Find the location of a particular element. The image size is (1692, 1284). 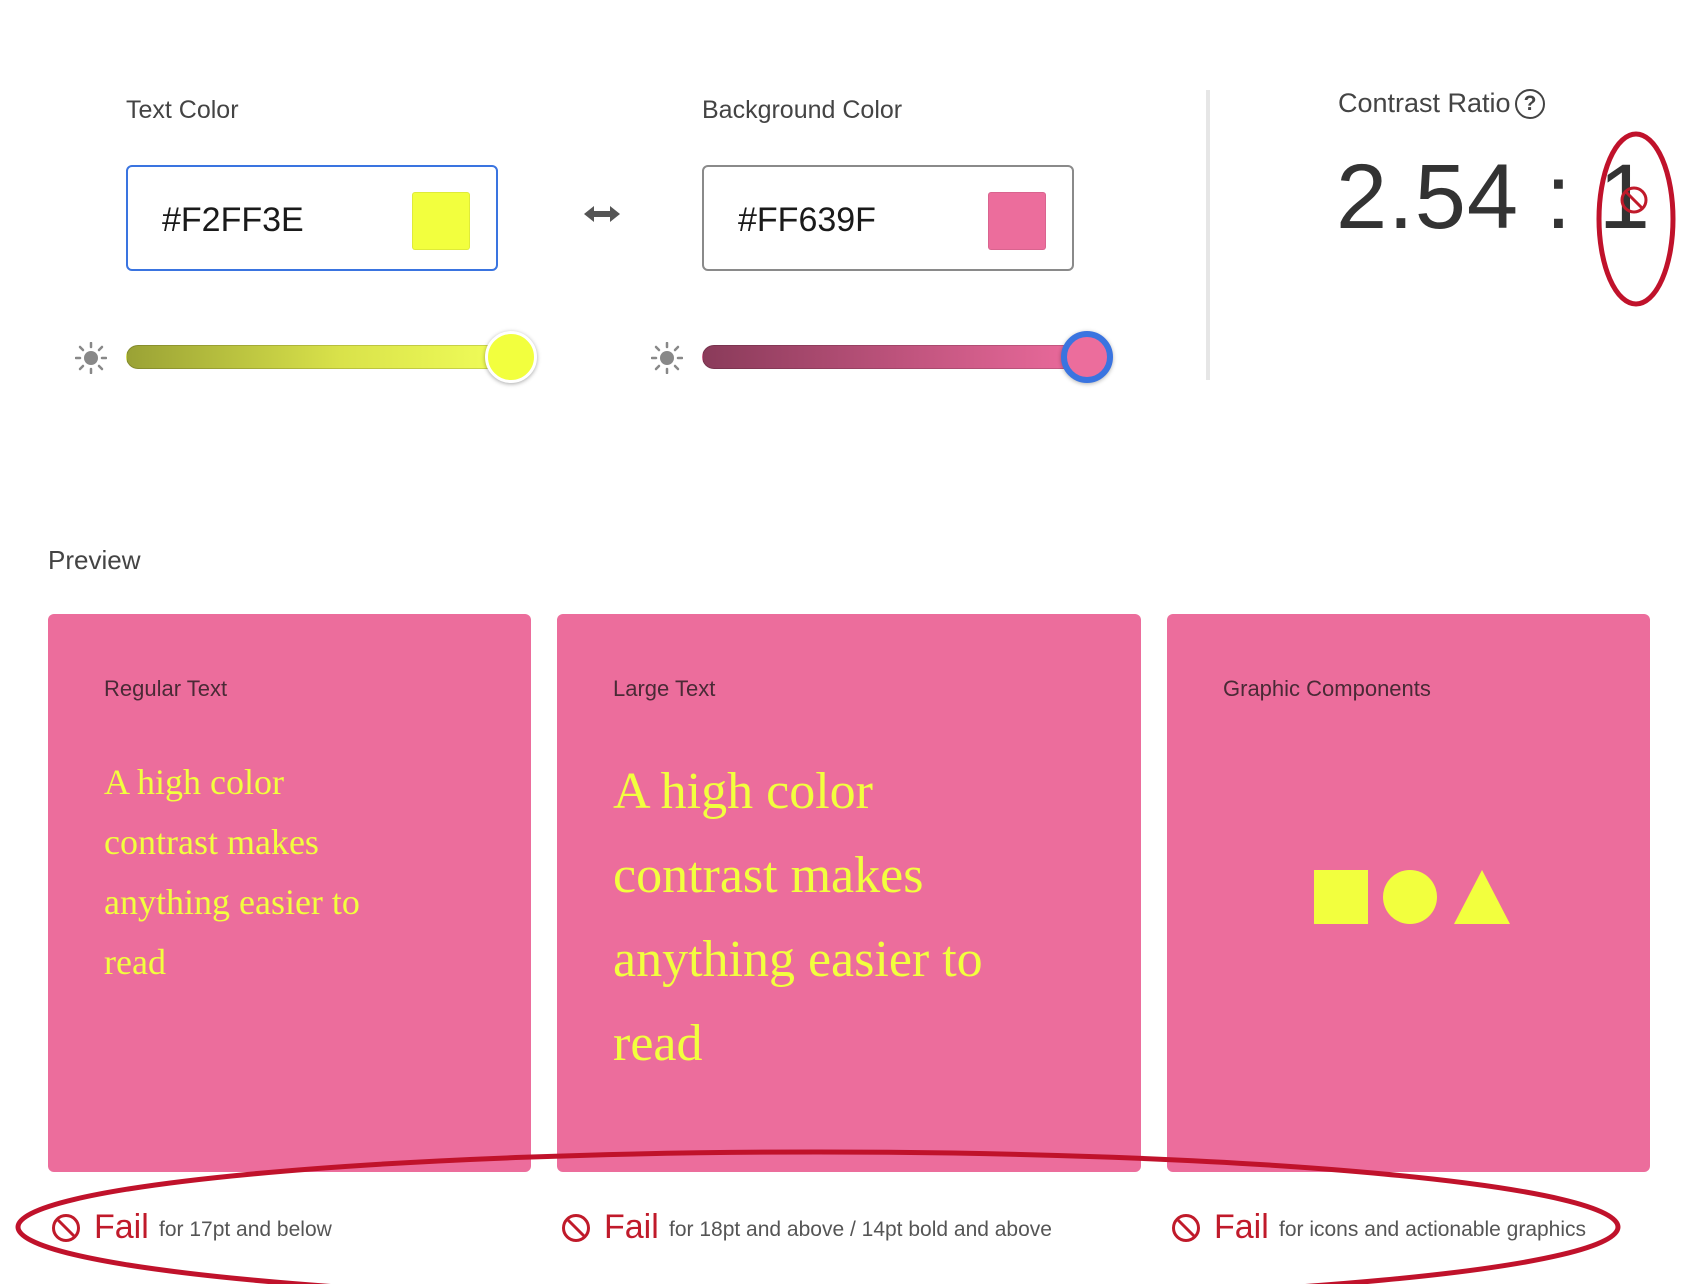

background-color-label: Background Color is located at coordinates (802, 110).